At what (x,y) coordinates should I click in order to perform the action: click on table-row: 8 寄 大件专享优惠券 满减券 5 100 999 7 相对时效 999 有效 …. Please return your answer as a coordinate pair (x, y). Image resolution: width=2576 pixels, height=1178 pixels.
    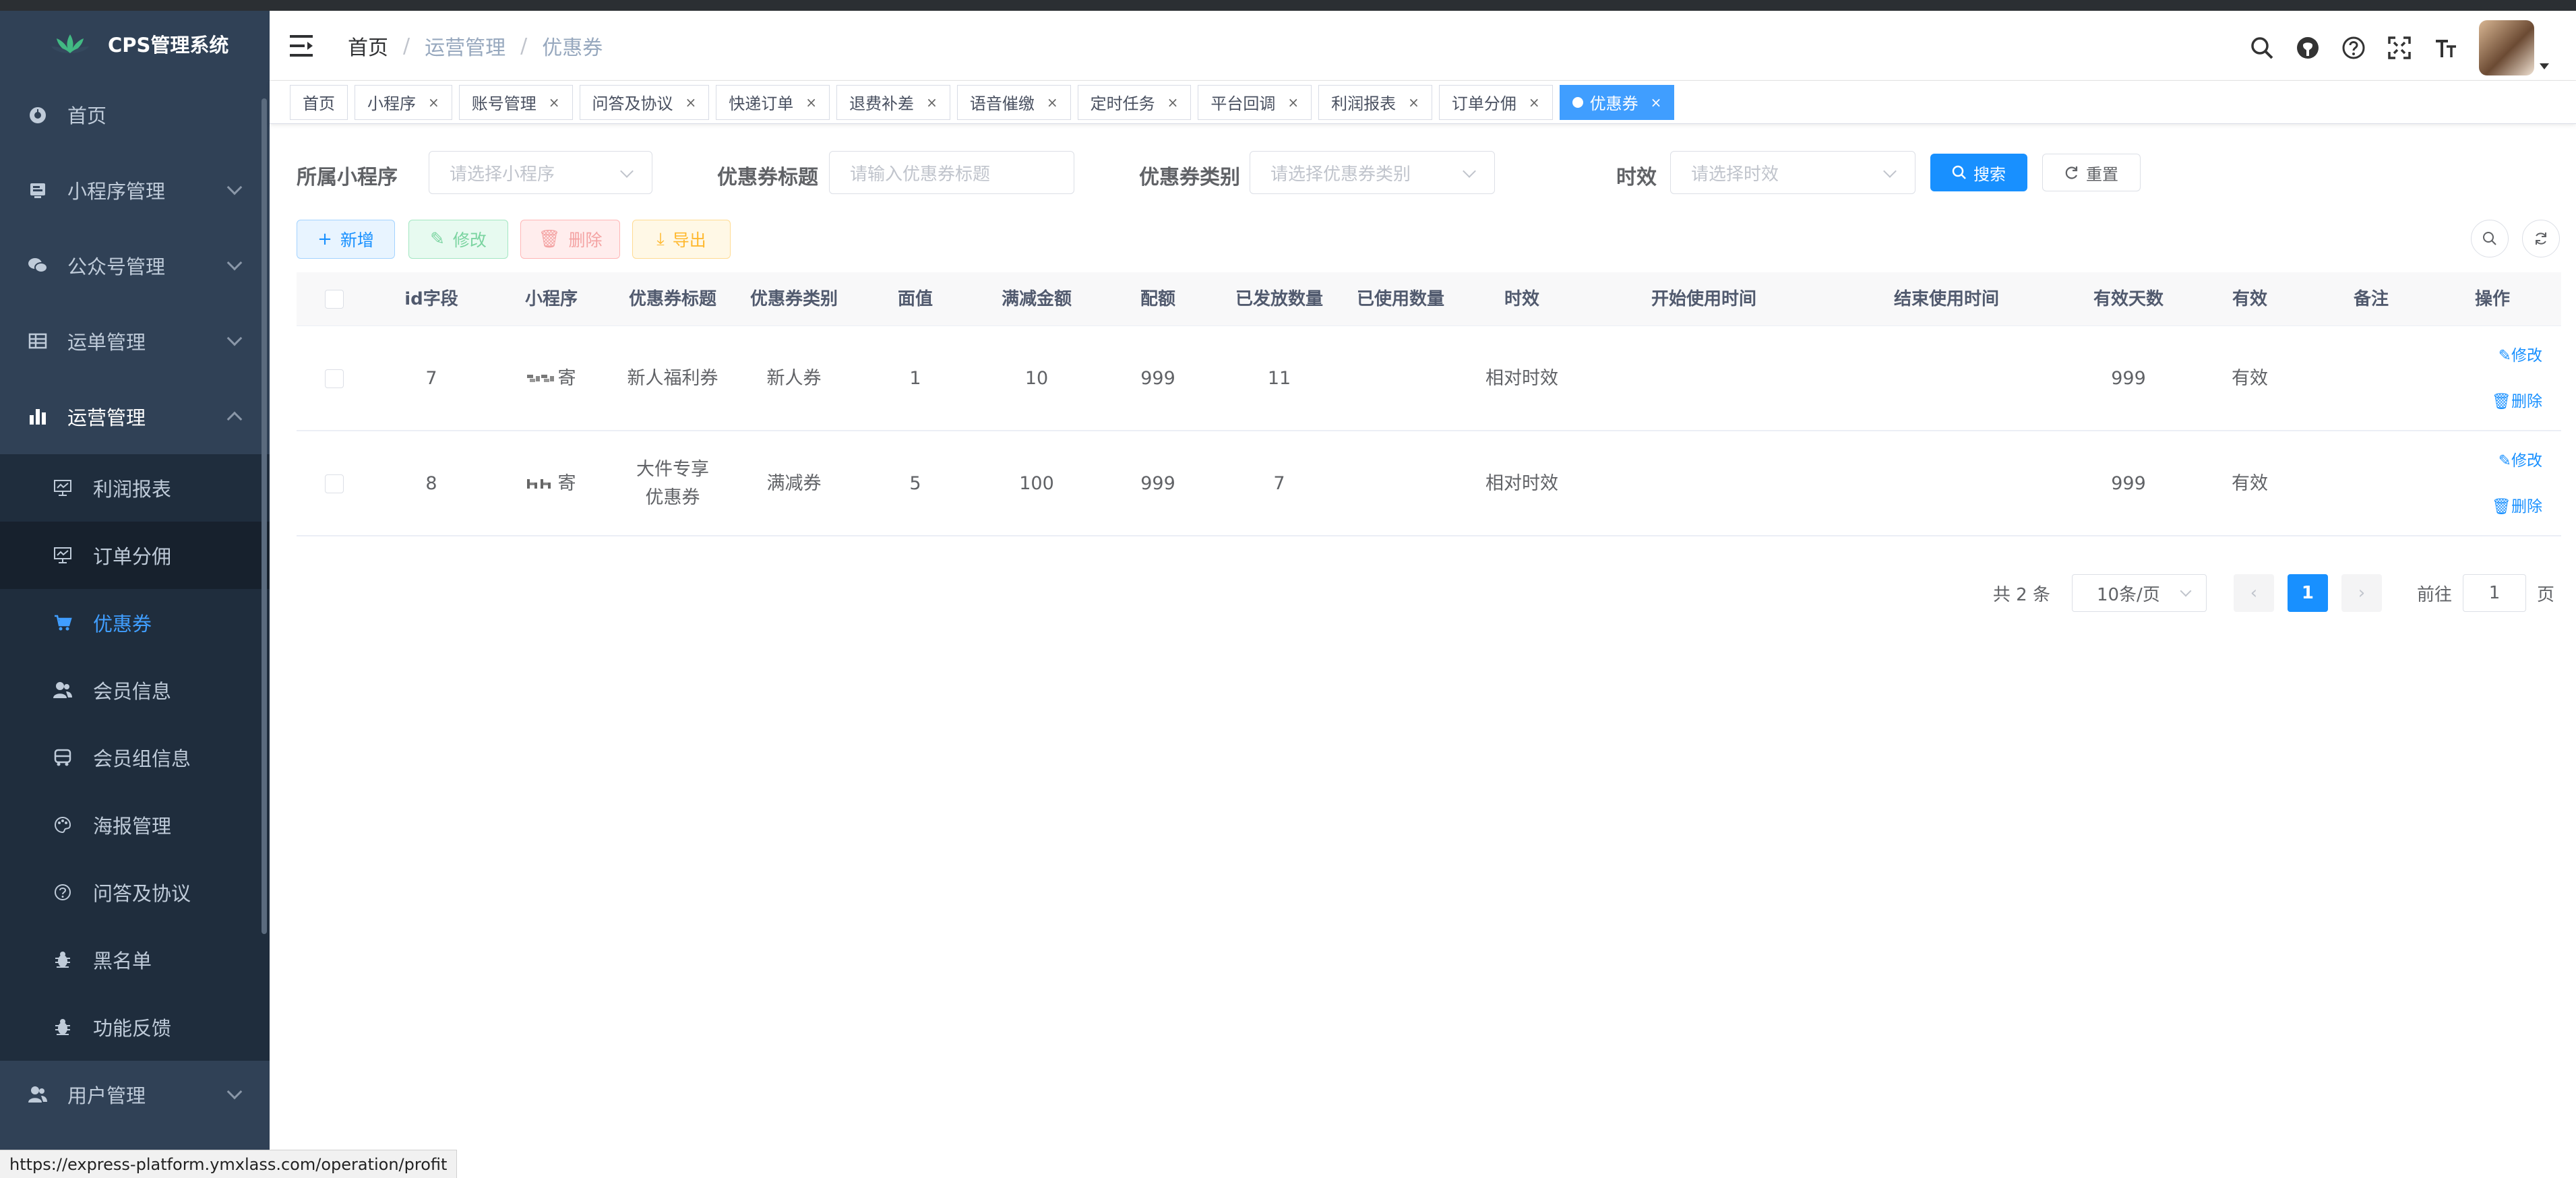
    Looking at the image, I should click on (1429, 483).